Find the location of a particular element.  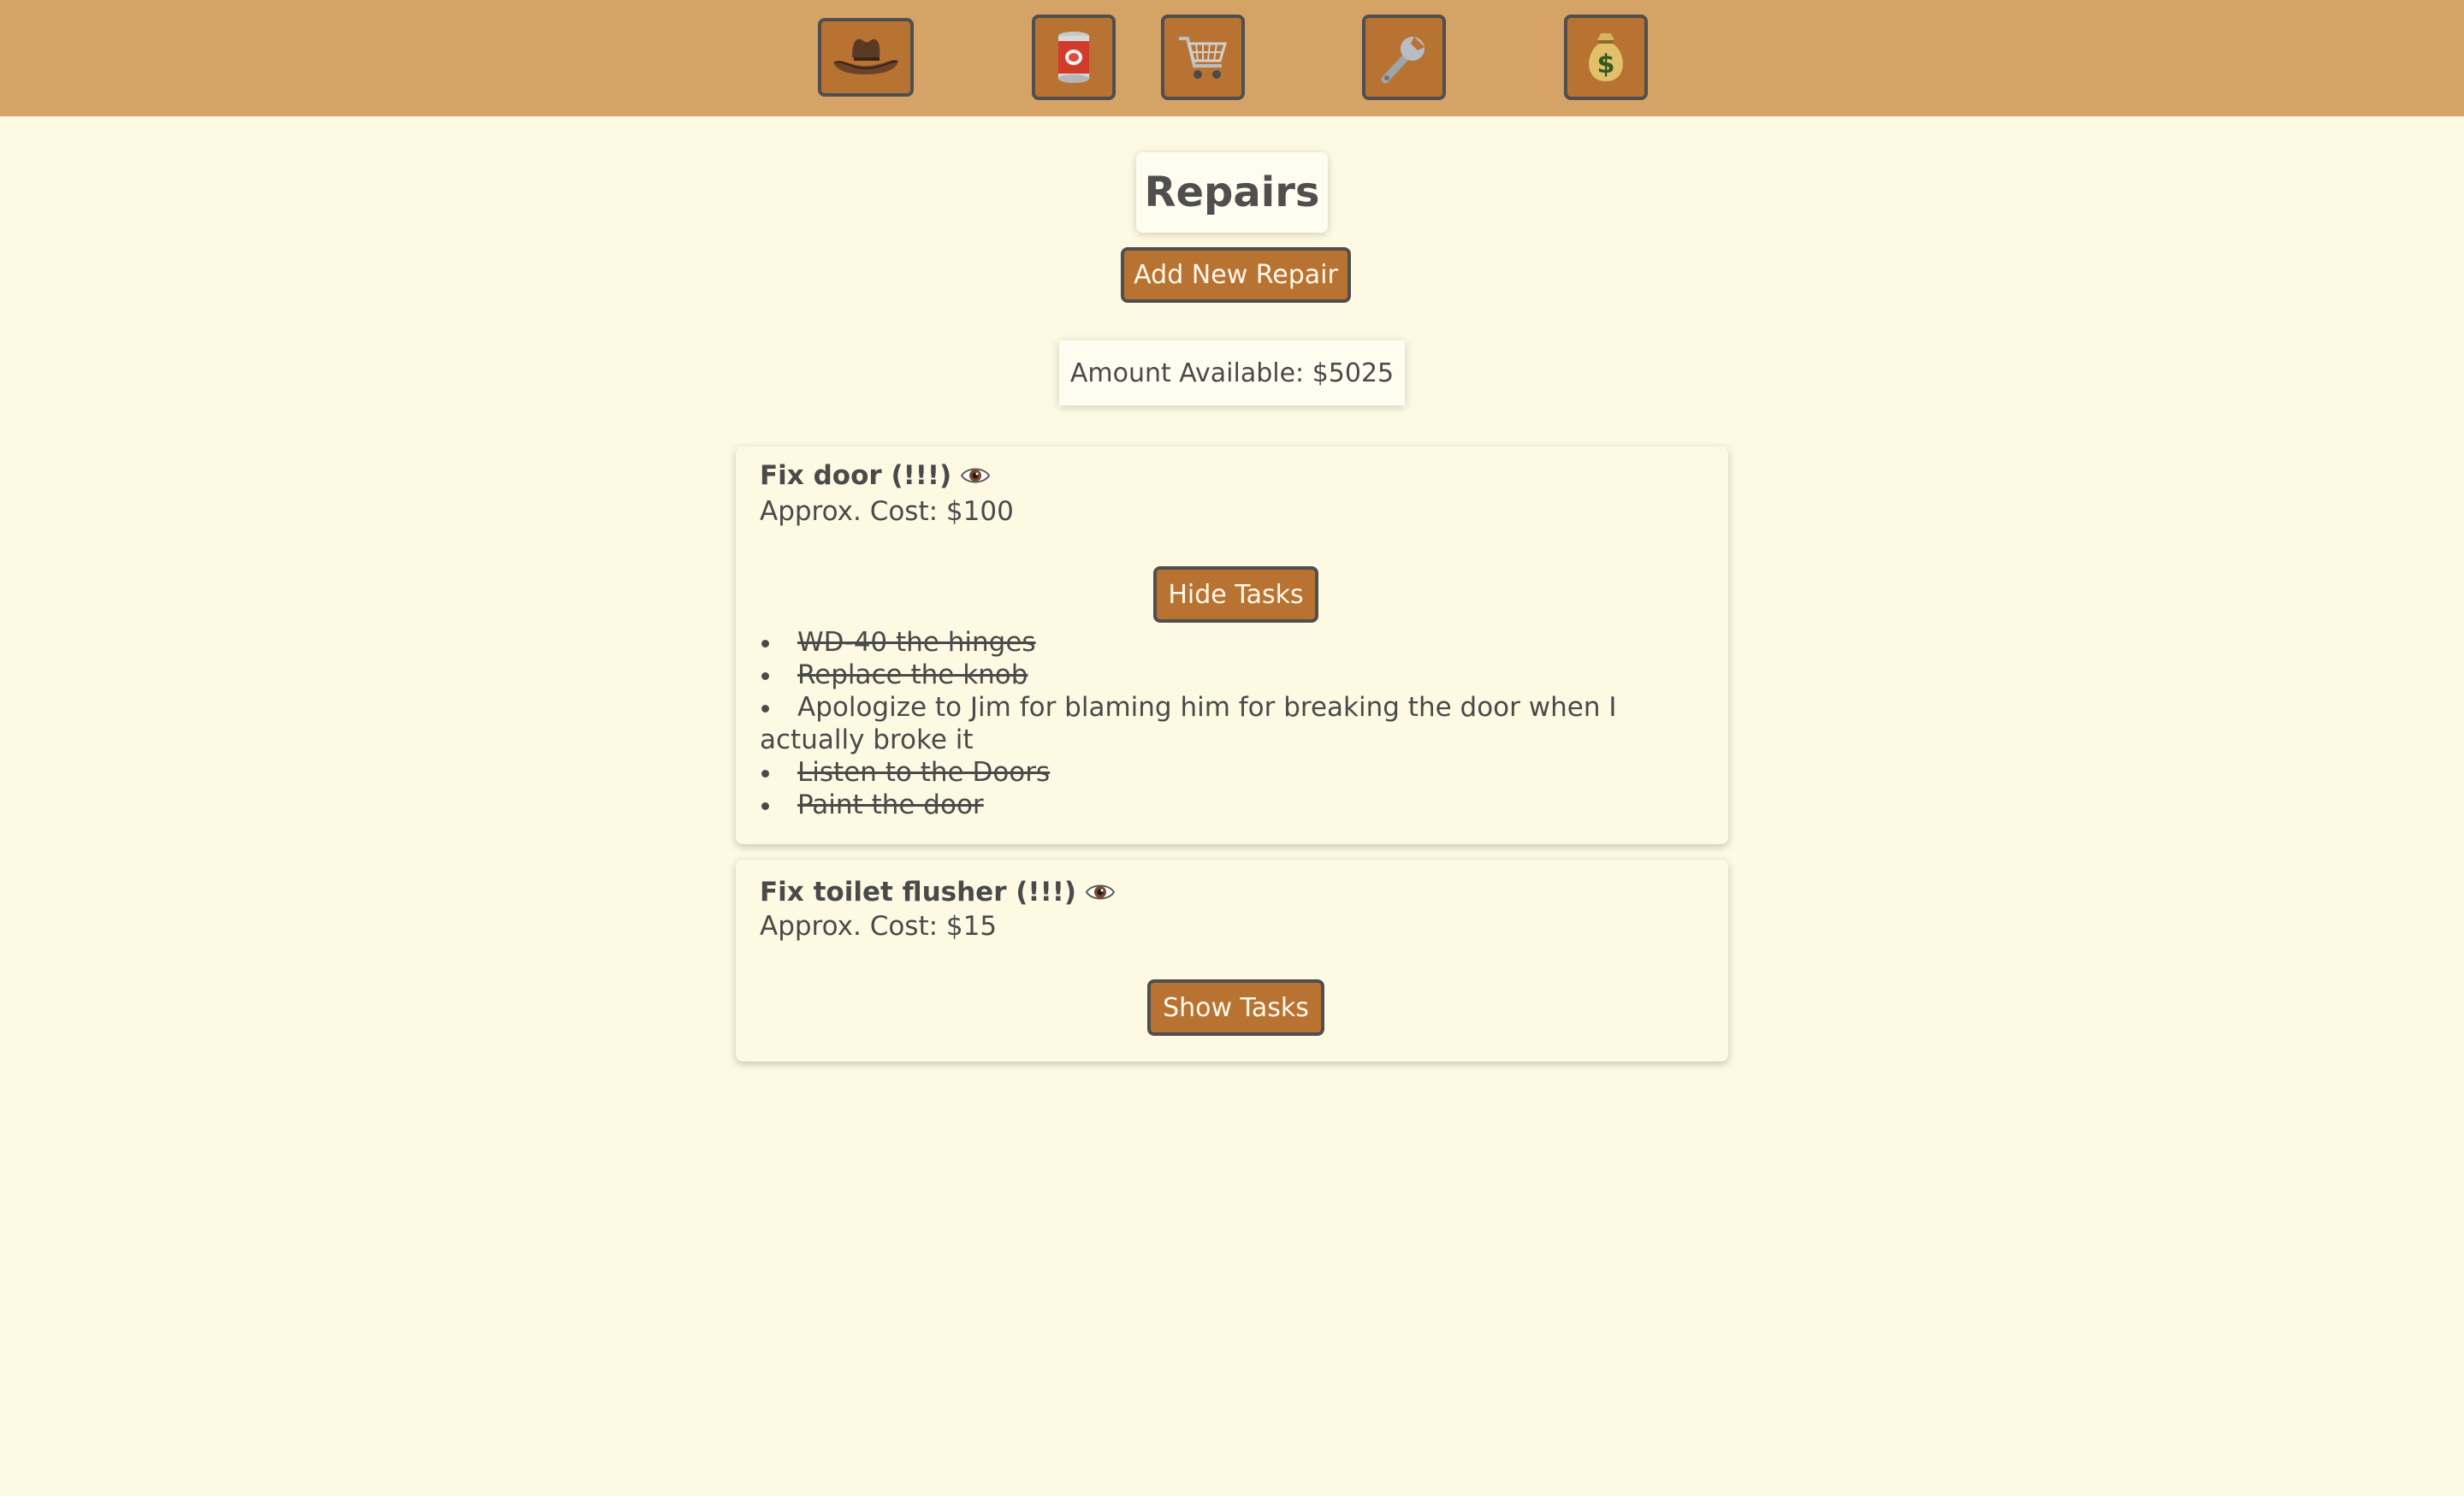

repair-title: Fix door (!!!) is located at coordinates (856, 476).